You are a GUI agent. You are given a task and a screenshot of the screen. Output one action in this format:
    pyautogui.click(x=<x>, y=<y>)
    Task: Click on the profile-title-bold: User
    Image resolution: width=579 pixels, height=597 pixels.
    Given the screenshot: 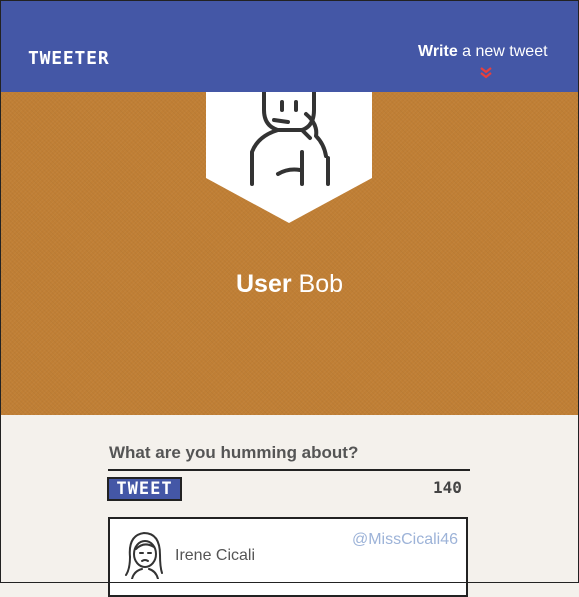 What is the action you would take?
    pyautogui.click(x=263, y=284)
    